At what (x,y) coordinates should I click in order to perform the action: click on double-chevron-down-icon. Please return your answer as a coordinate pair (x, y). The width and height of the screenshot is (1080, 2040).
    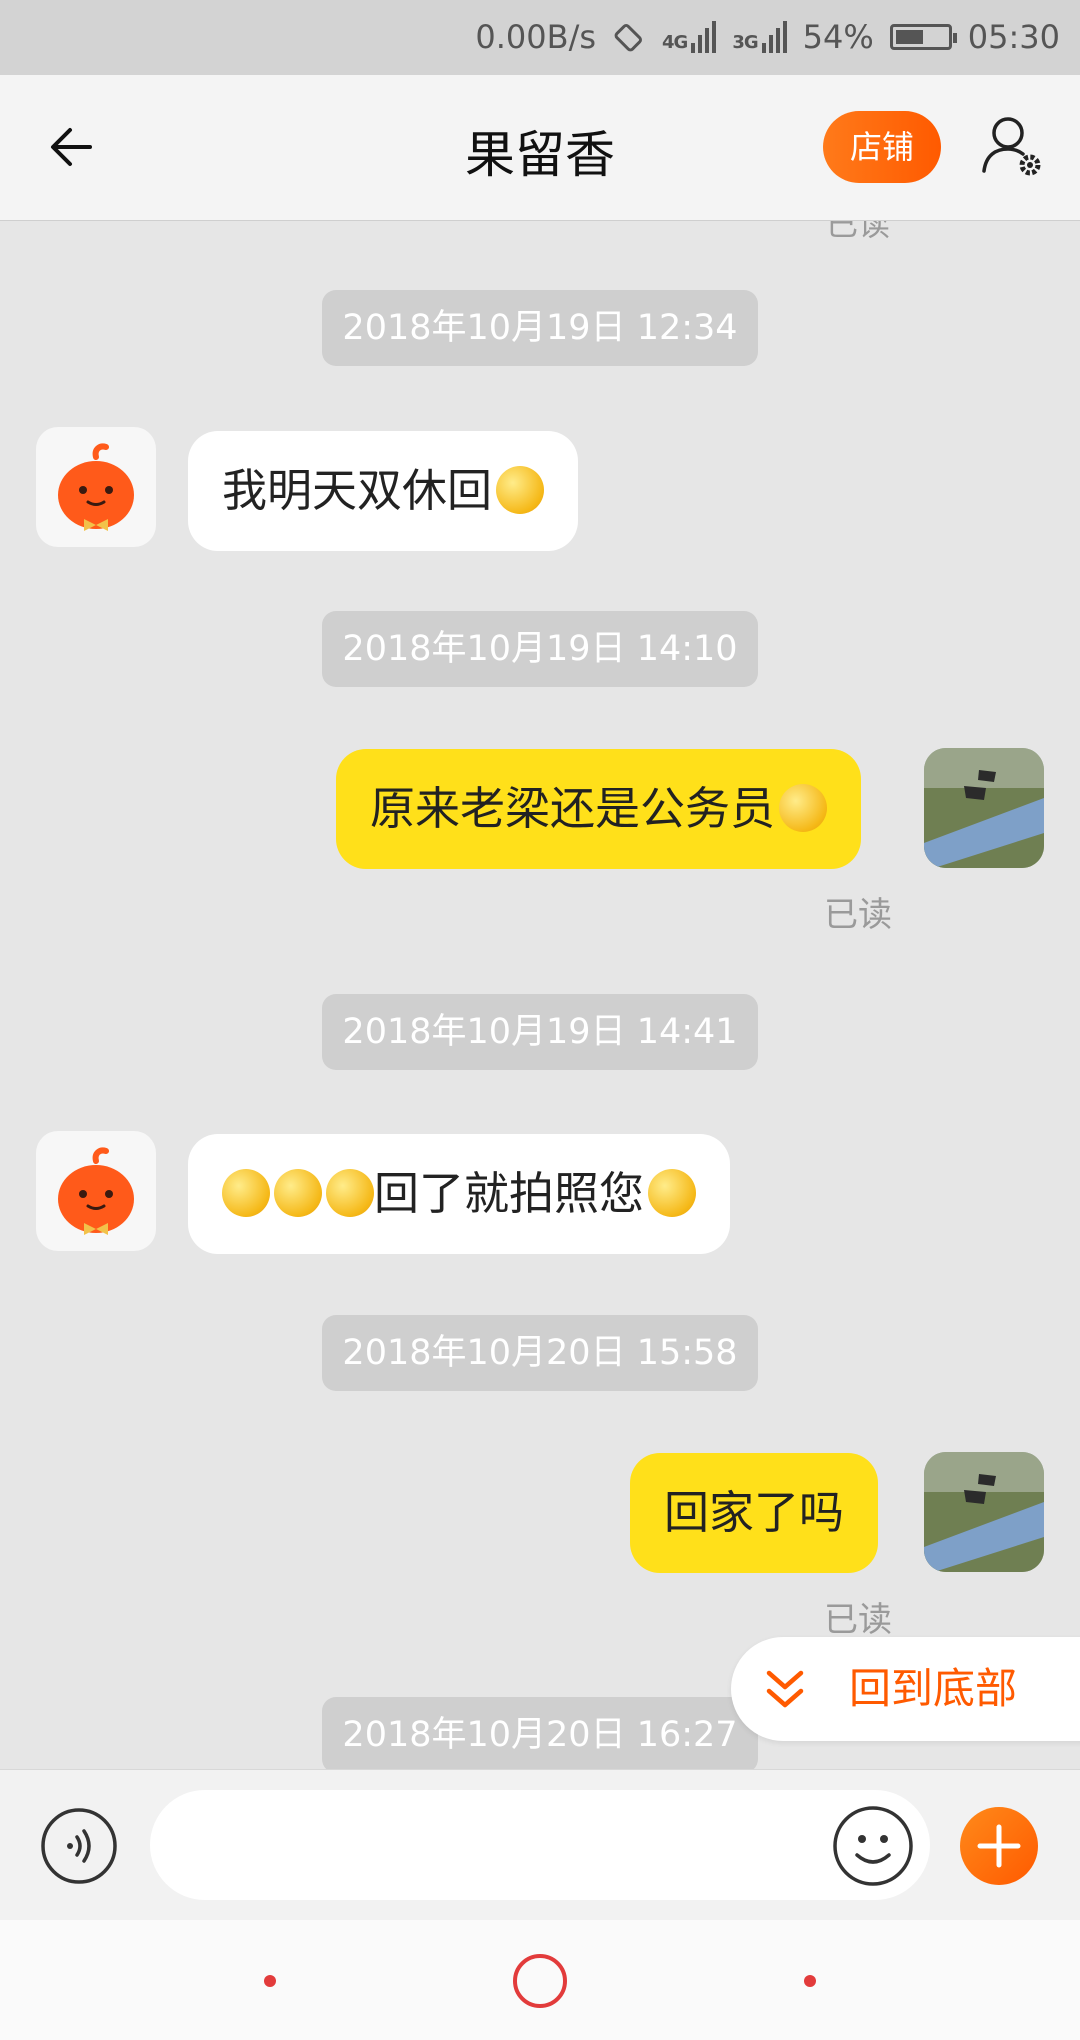
    Looking at the image, I should click on (785, 1689).